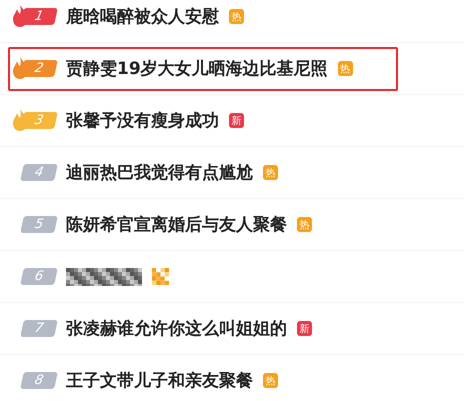  Describe the element at coordinates (142, 121) in the screenshot. I see `topic-title: 张馨予没有瘦身成功` at that location.